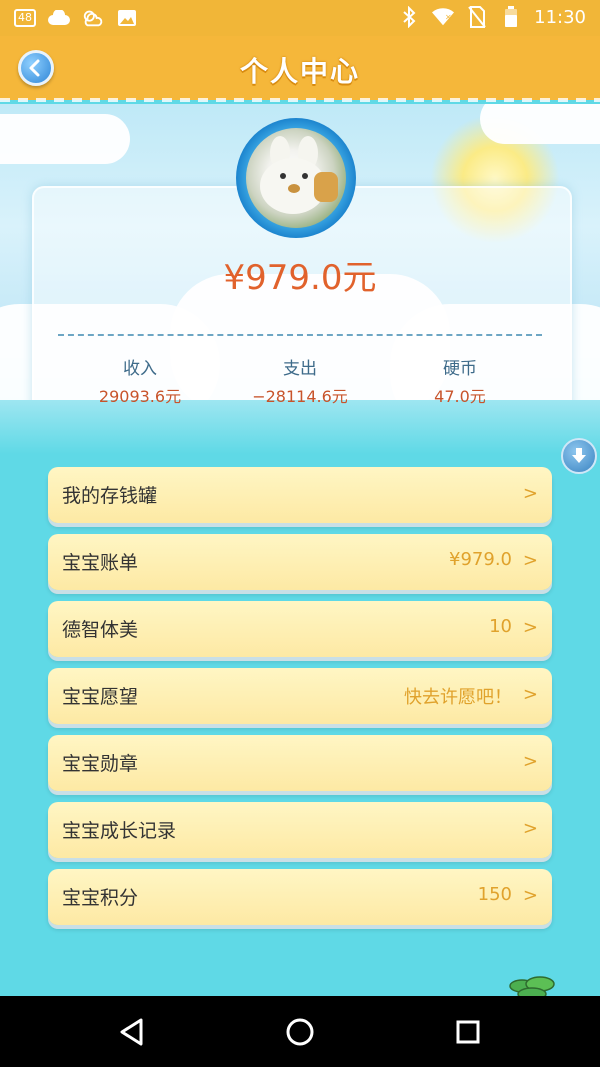  Describe the element at coordinates (119, 831) in the screenshot. I see `menu-item-label: 宝宝成长记录` at that location.